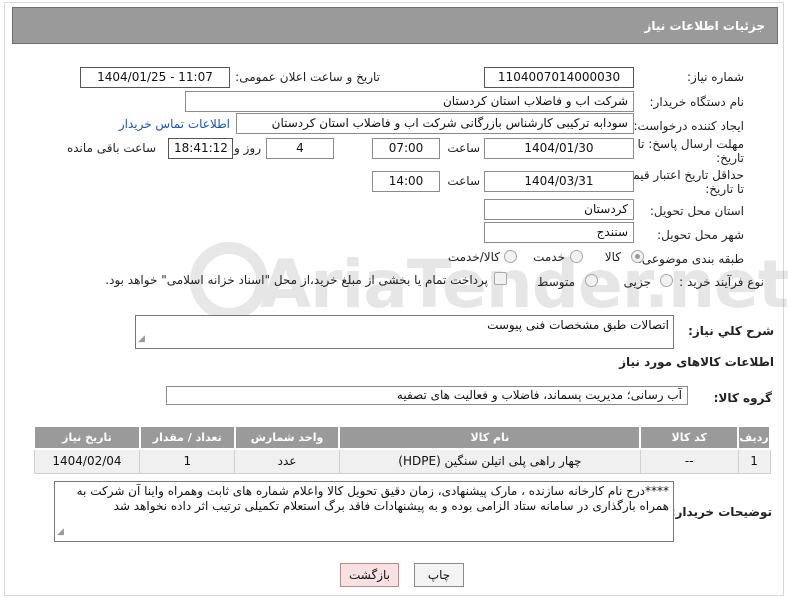 This screenshot has width=788, height=598. Describe the element at coordinates (689, 461) in the screenshot. I see `cell-code: --` at that location.